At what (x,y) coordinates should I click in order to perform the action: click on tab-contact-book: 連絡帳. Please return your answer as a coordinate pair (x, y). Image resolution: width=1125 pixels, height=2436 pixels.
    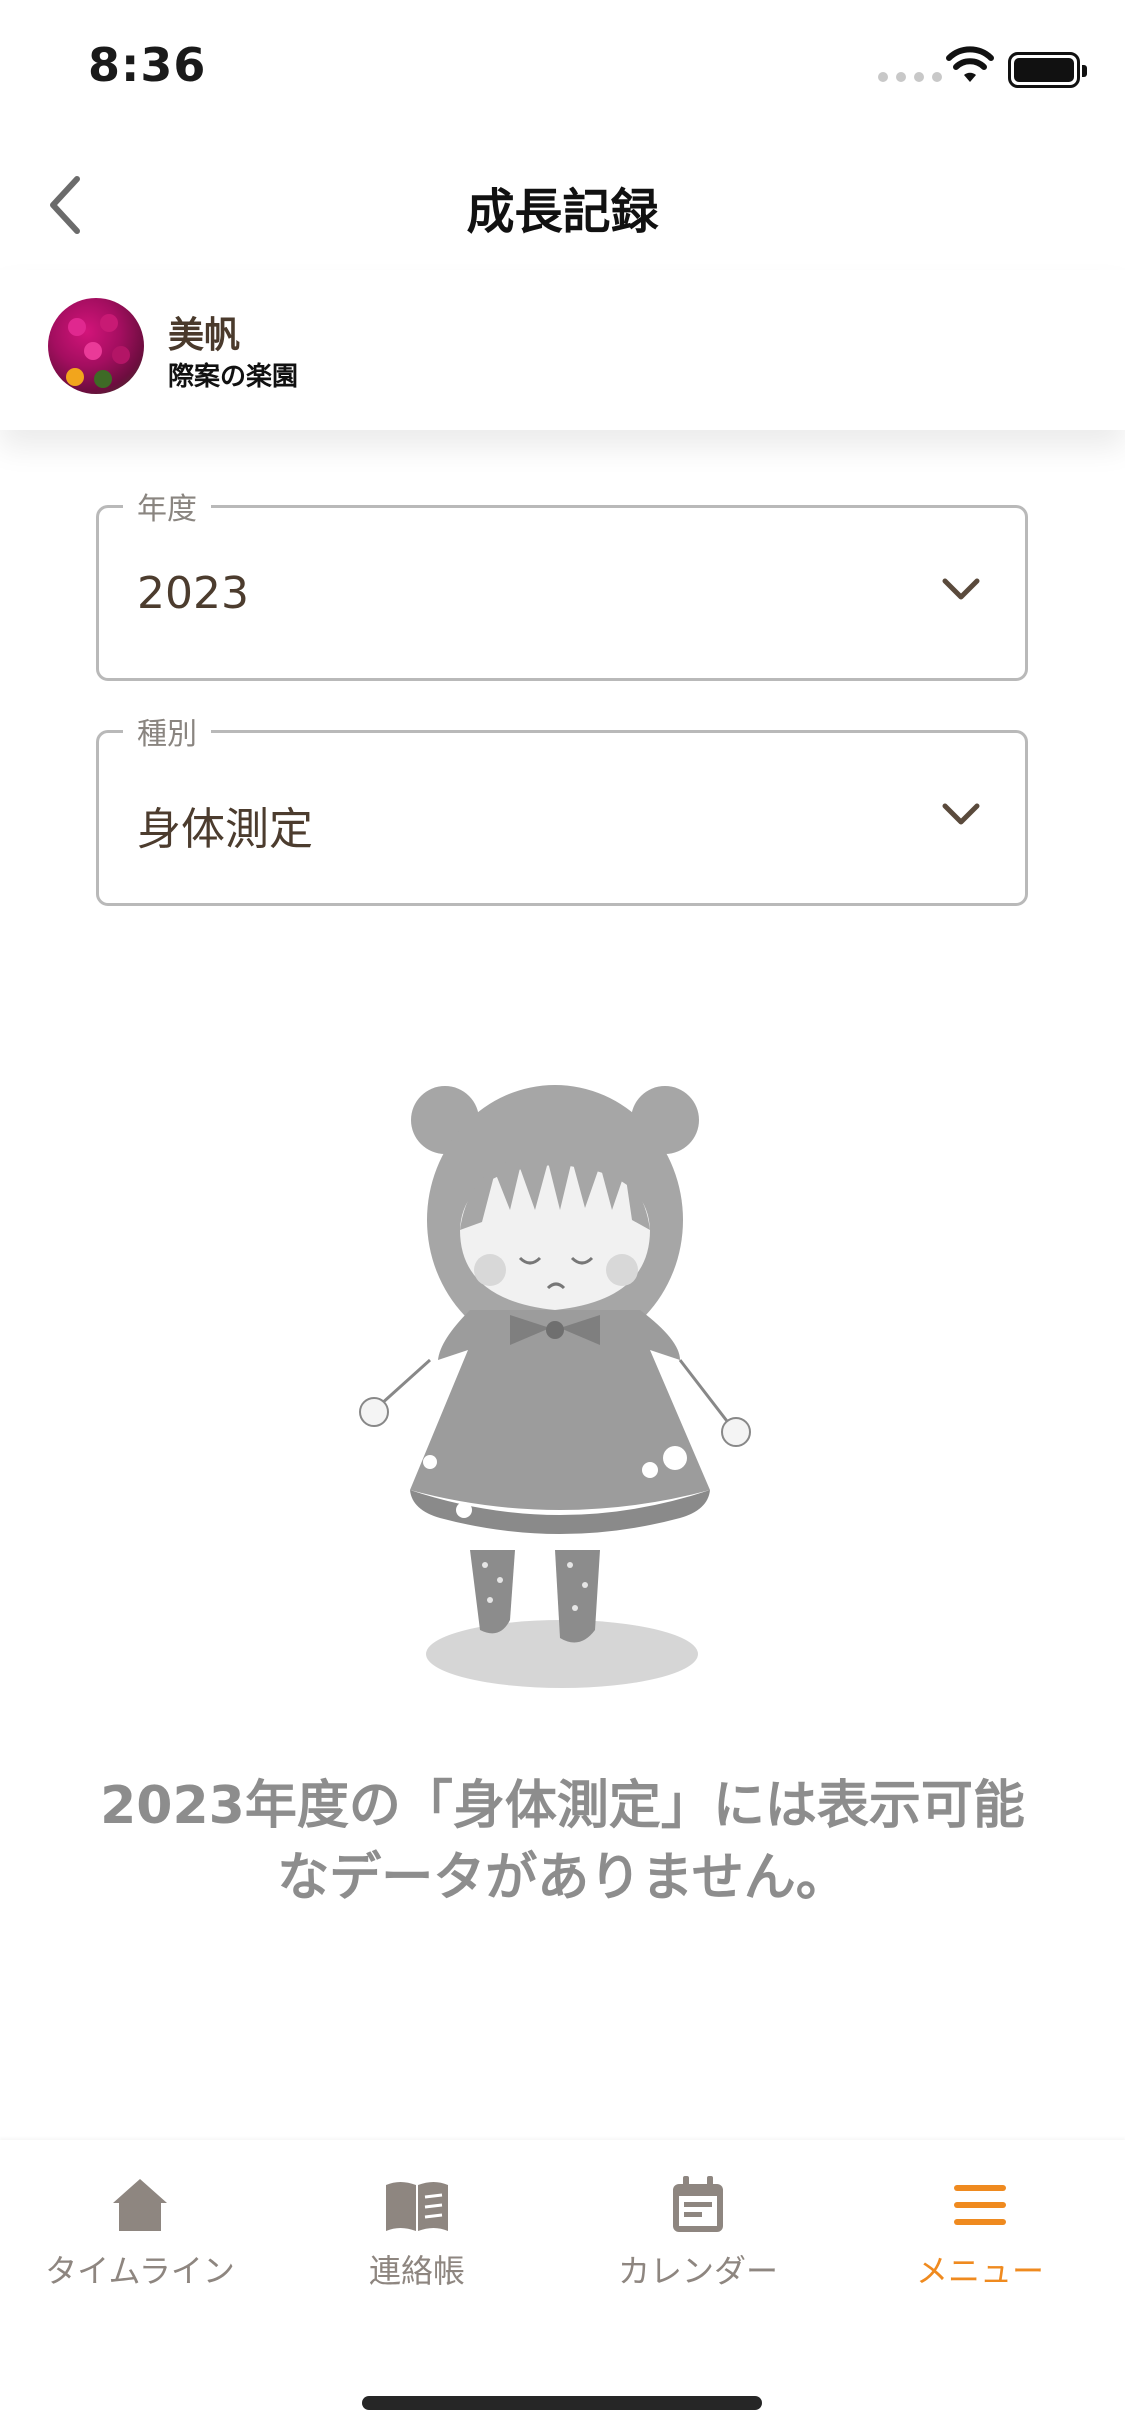
    Looking at the image, I should click on (417, 2245).